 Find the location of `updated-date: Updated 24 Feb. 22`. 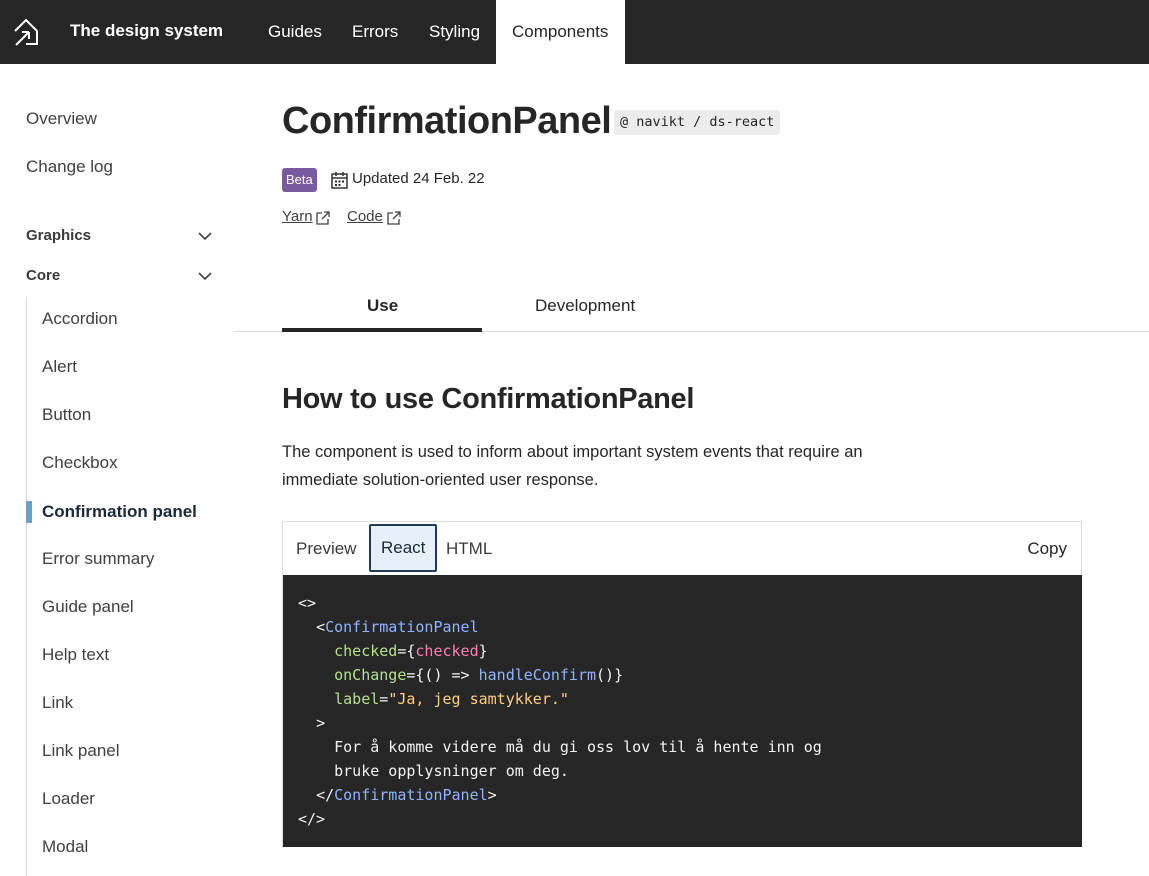

updated-date: Updated 24 Feb. 22 is located at coordinates (418, 178).